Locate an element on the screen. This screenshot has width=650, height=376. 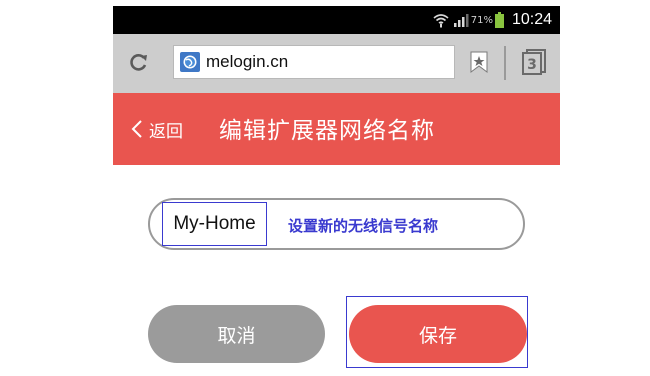
status-indicators: 71% 10:24 is located at coordinates (492, 20).